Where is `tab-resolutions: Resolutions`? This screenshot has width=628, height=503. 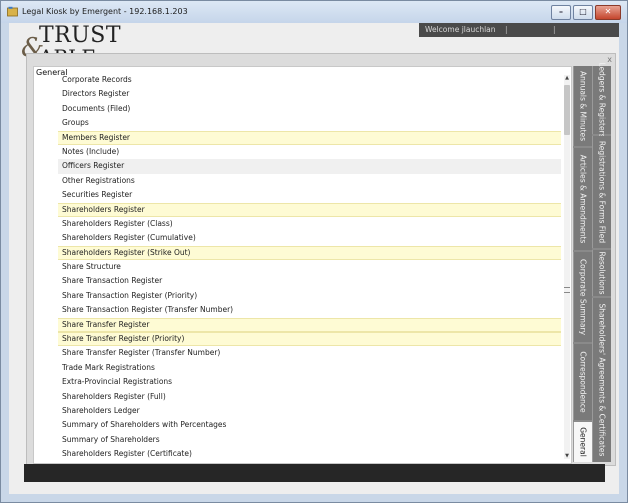 tab-resolutions: Resolutions is located at coordinates (601, 273).